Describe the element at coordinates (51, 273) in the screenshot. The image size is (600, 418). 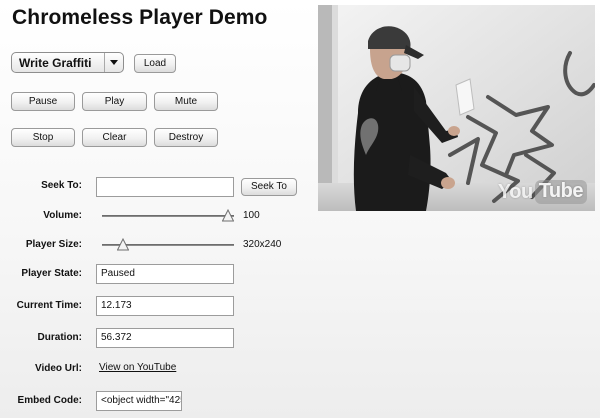
I see `player-state-label: Player State:` at that location.